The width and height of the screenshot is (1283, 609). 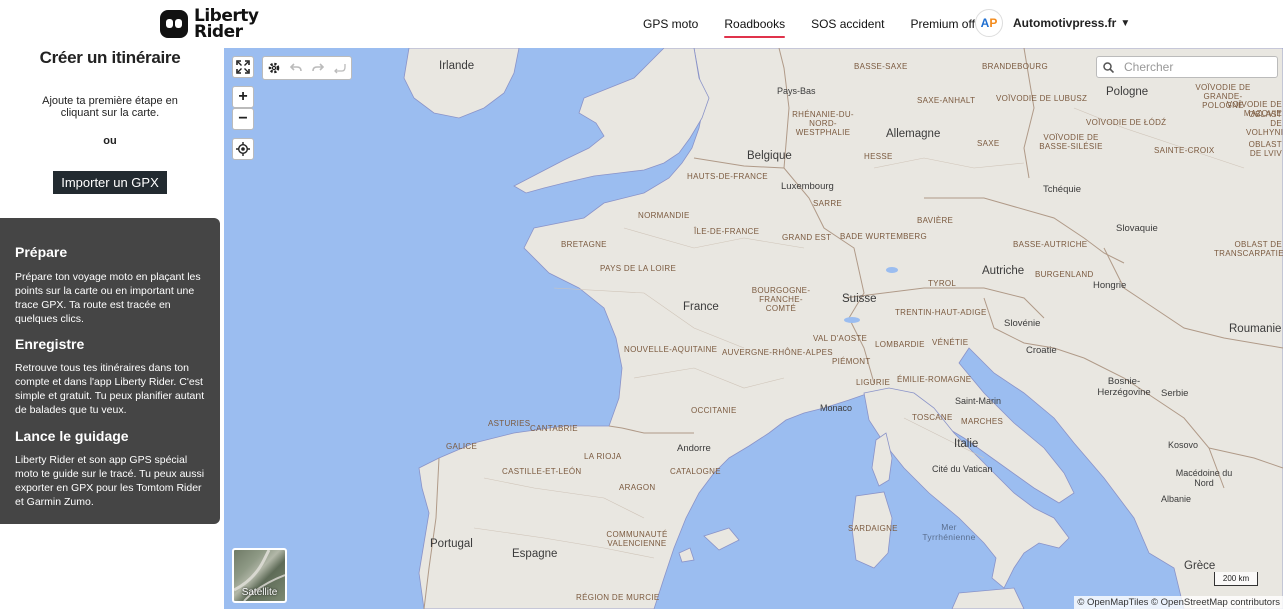 I want to click on panel-title: Créer un itinéraire, so click(x=110, y=57).